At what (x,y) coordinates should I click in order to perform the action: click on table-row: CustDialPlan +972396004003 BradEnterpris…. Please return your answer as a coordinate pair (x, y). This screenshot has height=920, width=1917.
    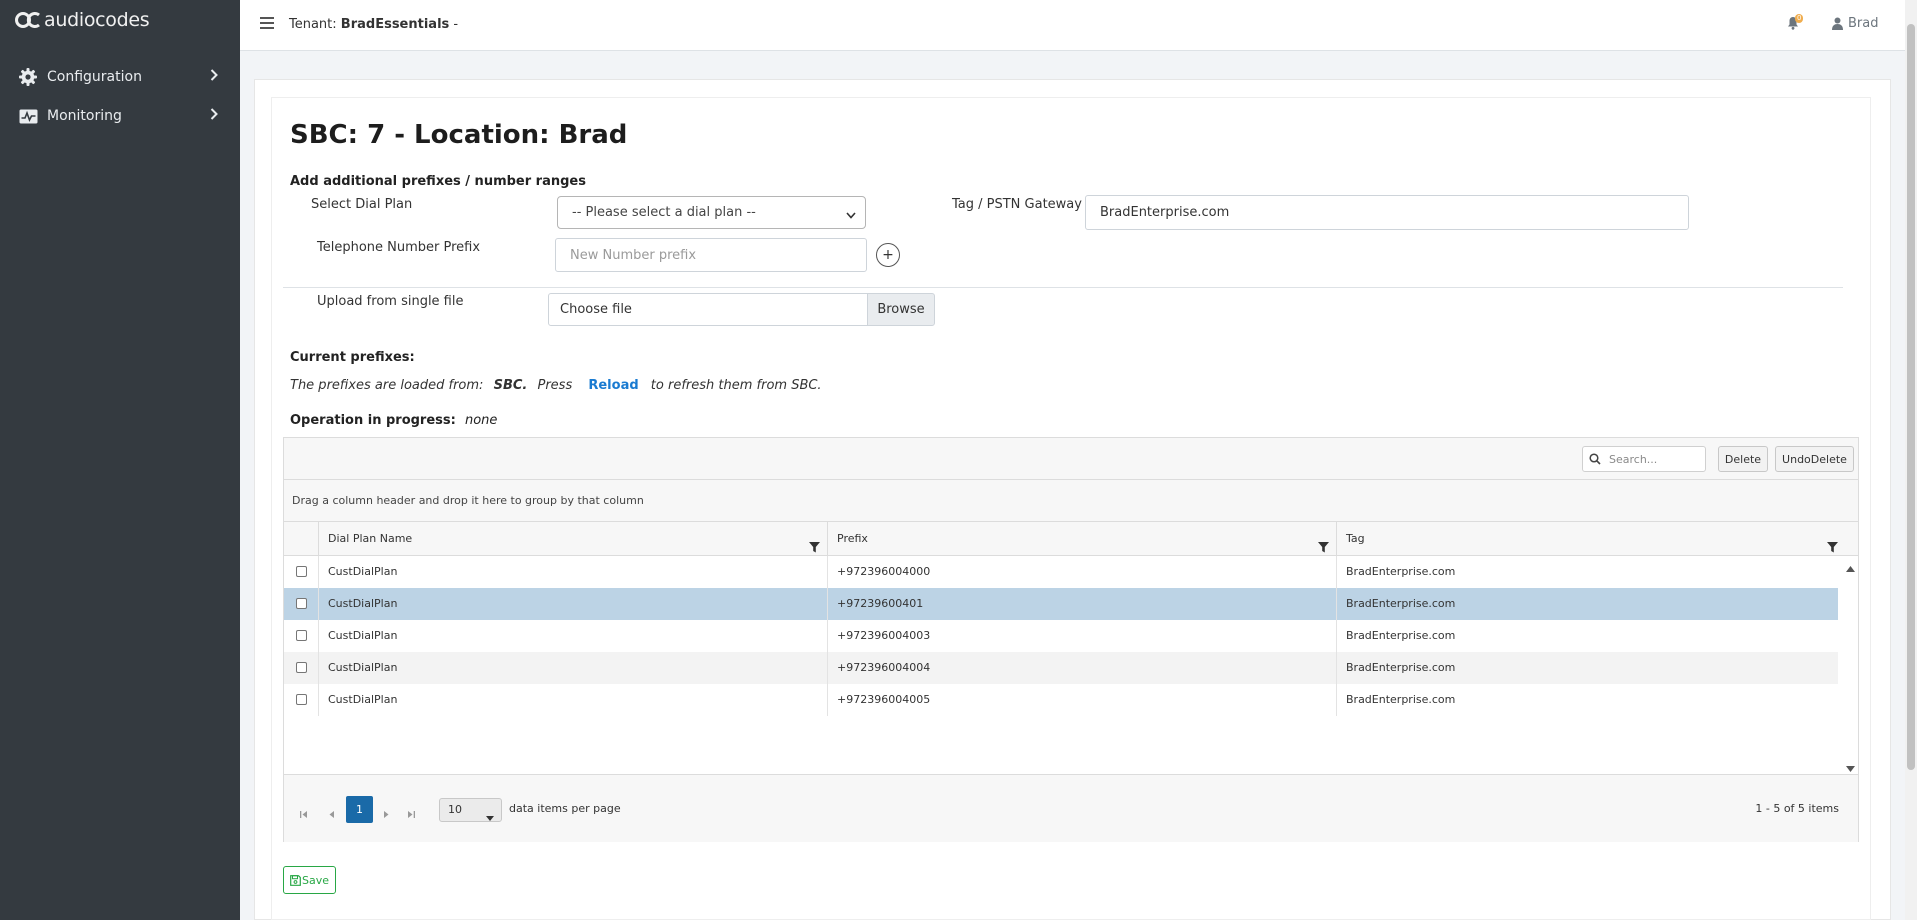
    Looking at the image, I should click on (1061, 636).